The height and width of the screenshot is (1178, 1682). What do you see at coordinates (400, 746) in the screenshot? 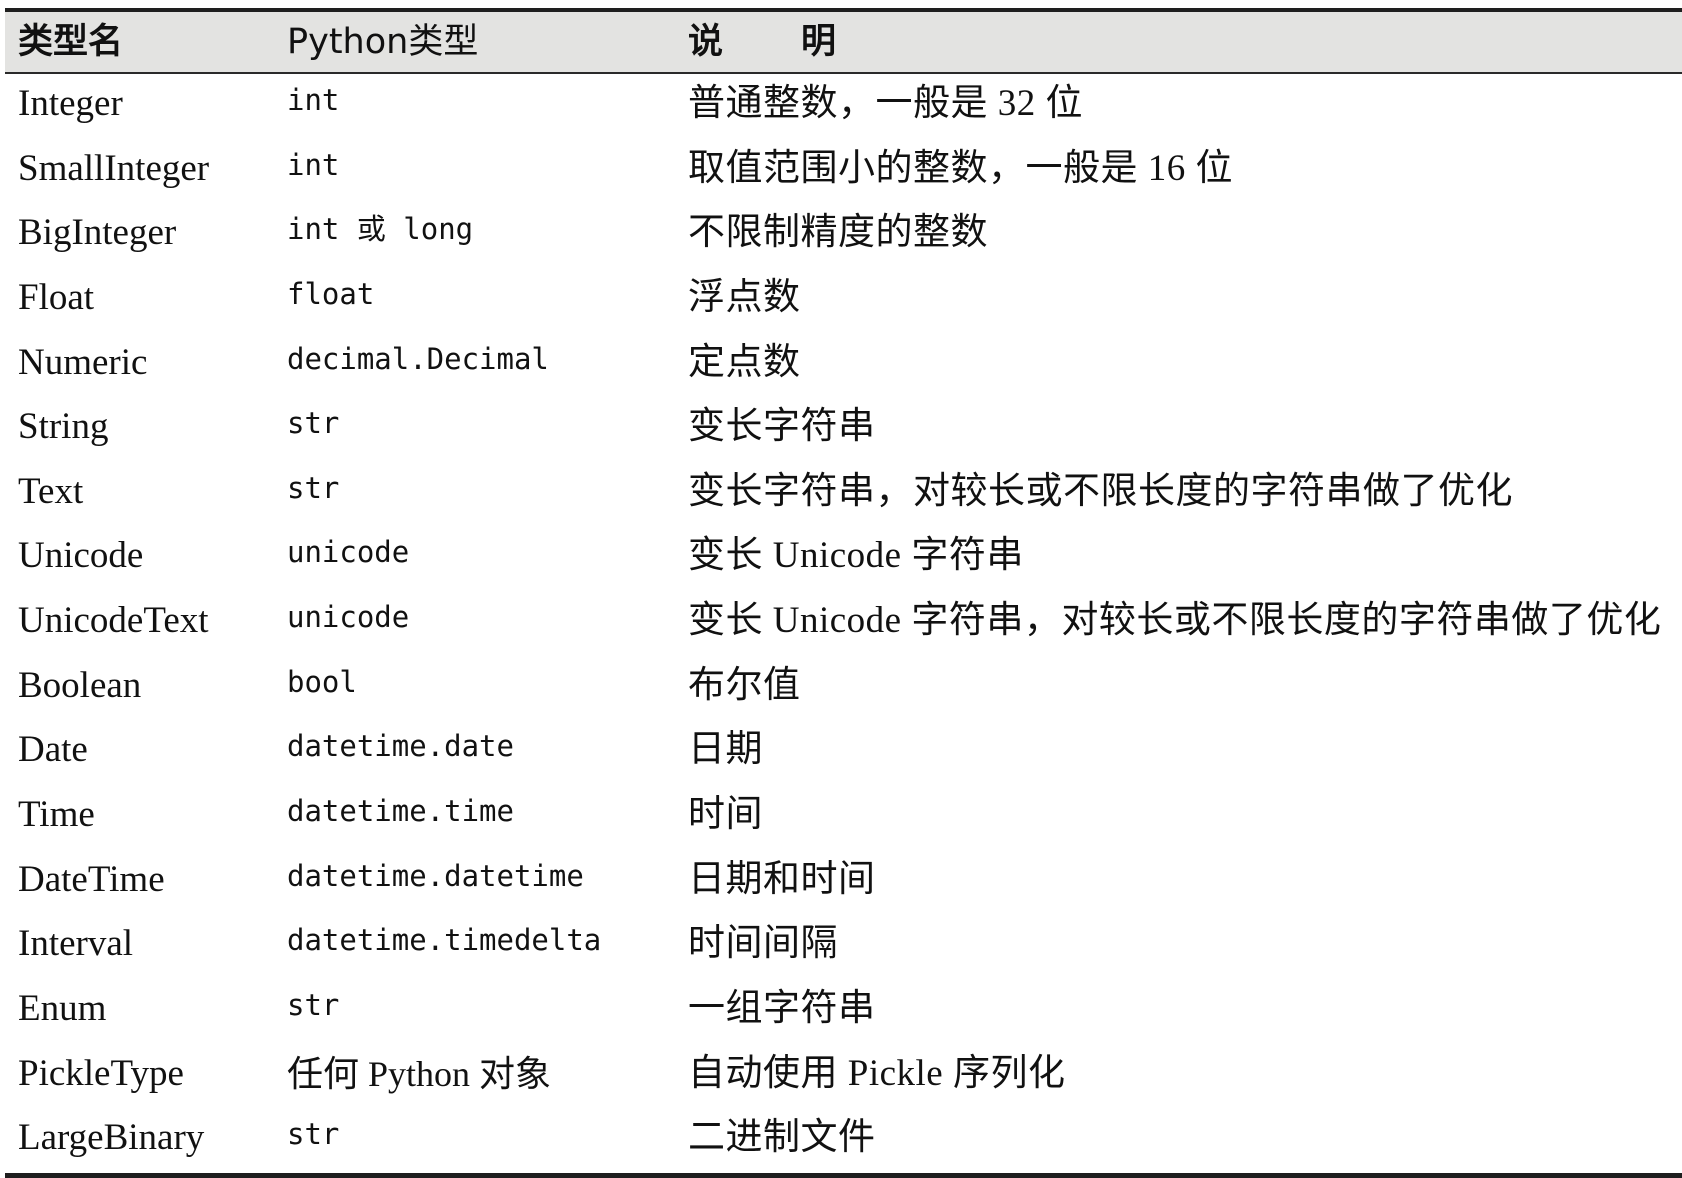
I see `cell-python-type: datetime.date` at bounding box center [400, 746].